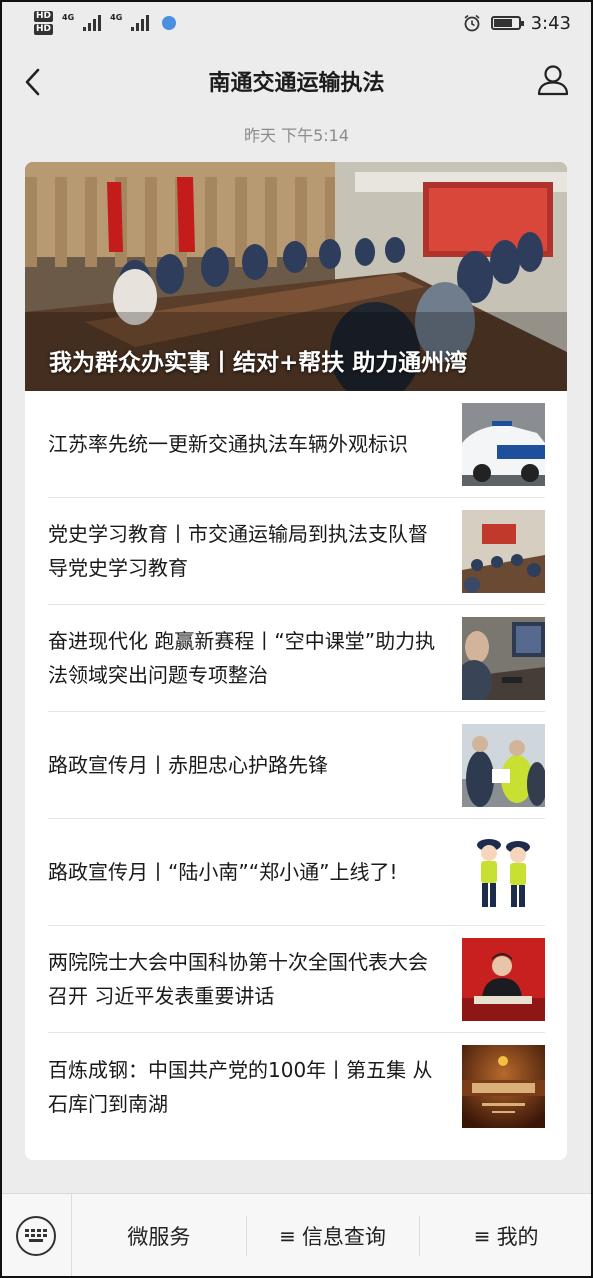  I want to click on article-title: 两院院士大会中国科协第十次全国代表大会召开 习近平发表重要讲话, so click(238, 979).